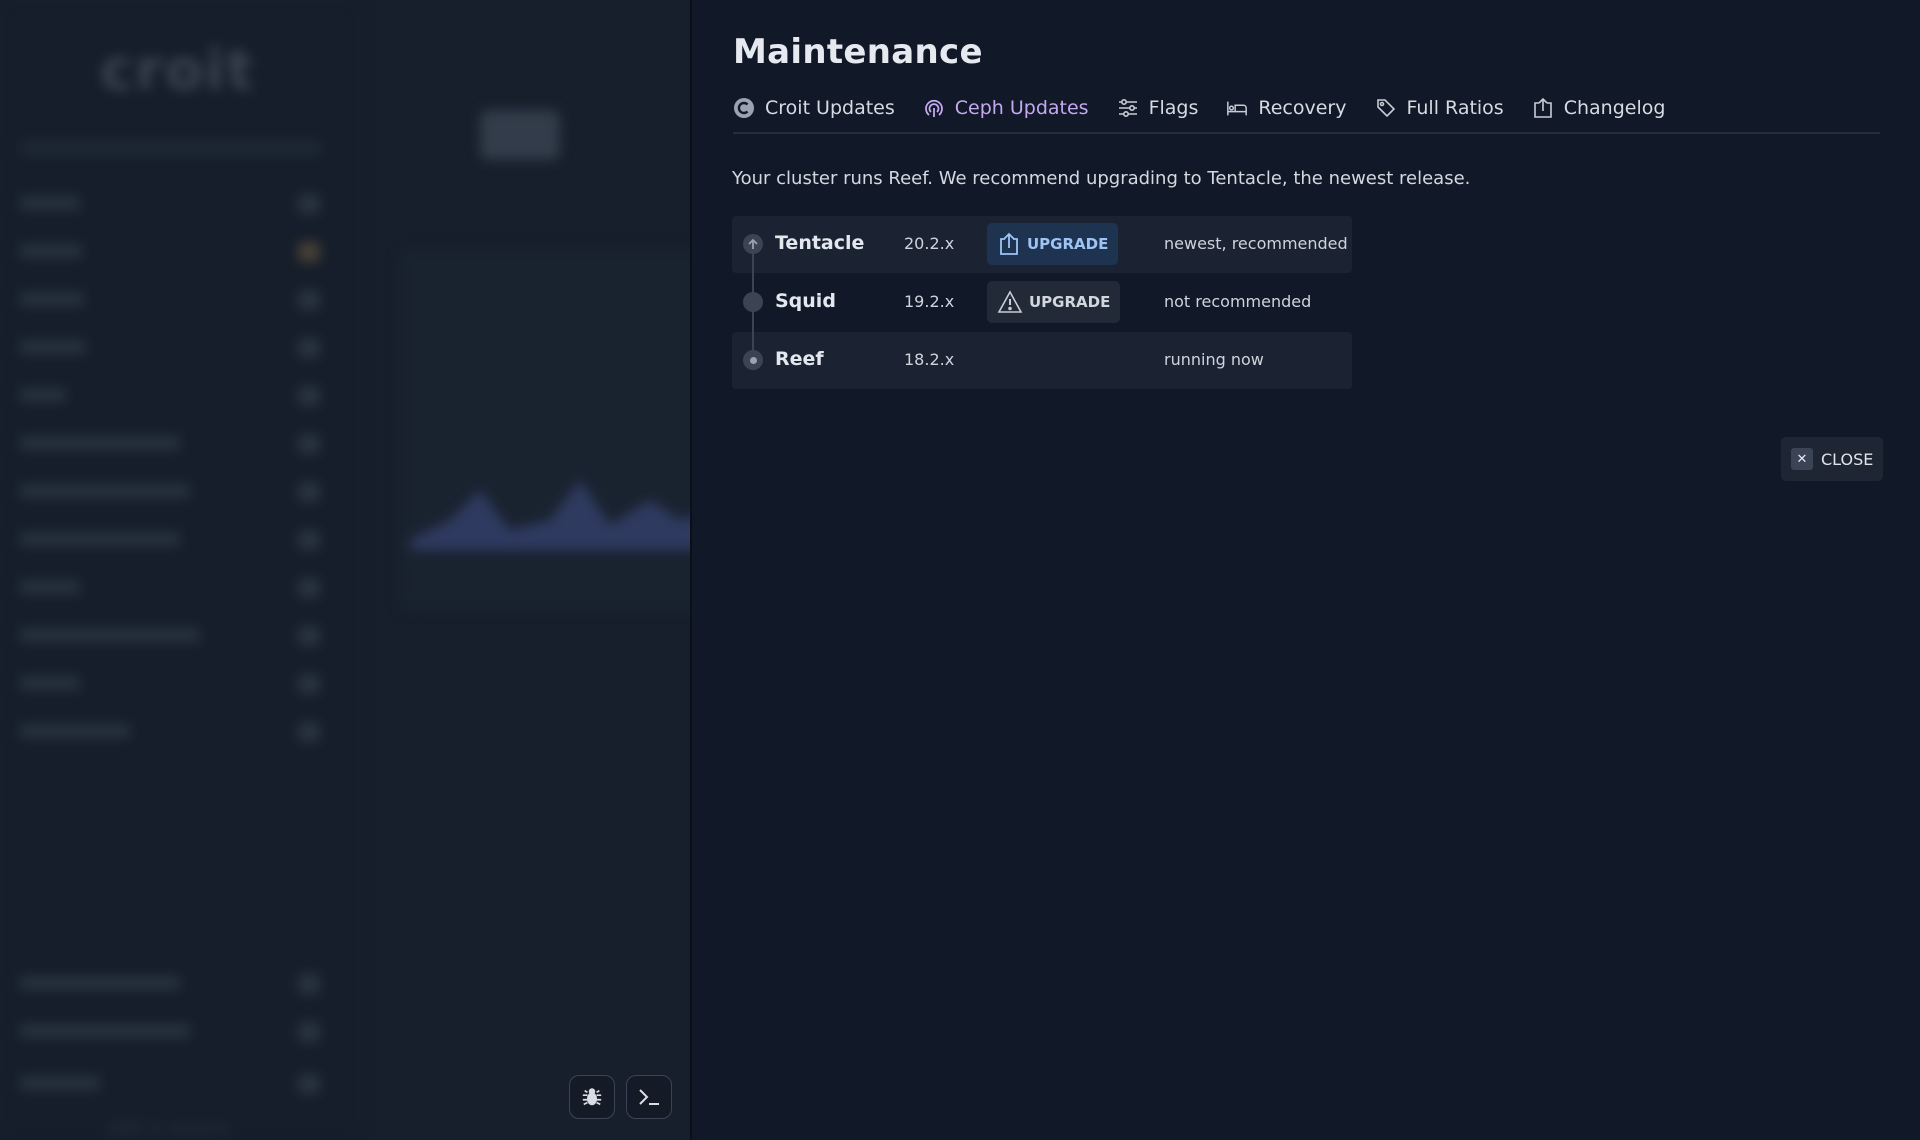  What do you see at coordinates (929, 359) in the screenshot?
I see `release-version: 18.2.x` at bounding box center [929, 359].